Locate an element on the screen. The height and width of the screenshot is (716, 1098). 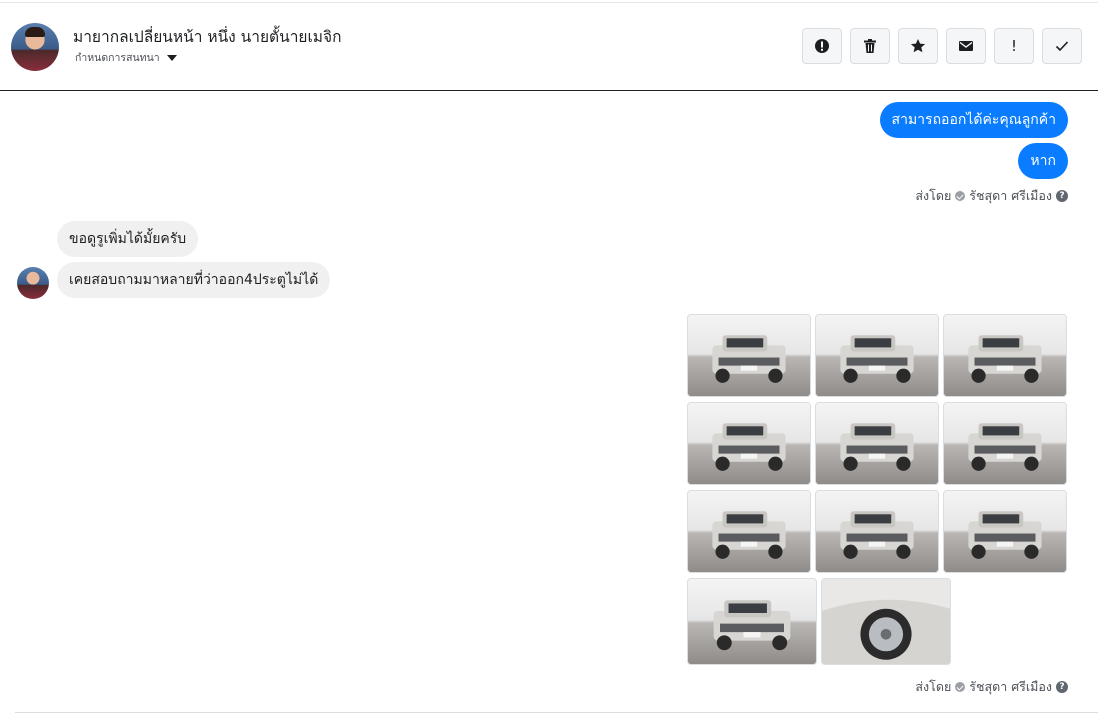
outgoing-message: หาก is located at coordinates (1043, 161).